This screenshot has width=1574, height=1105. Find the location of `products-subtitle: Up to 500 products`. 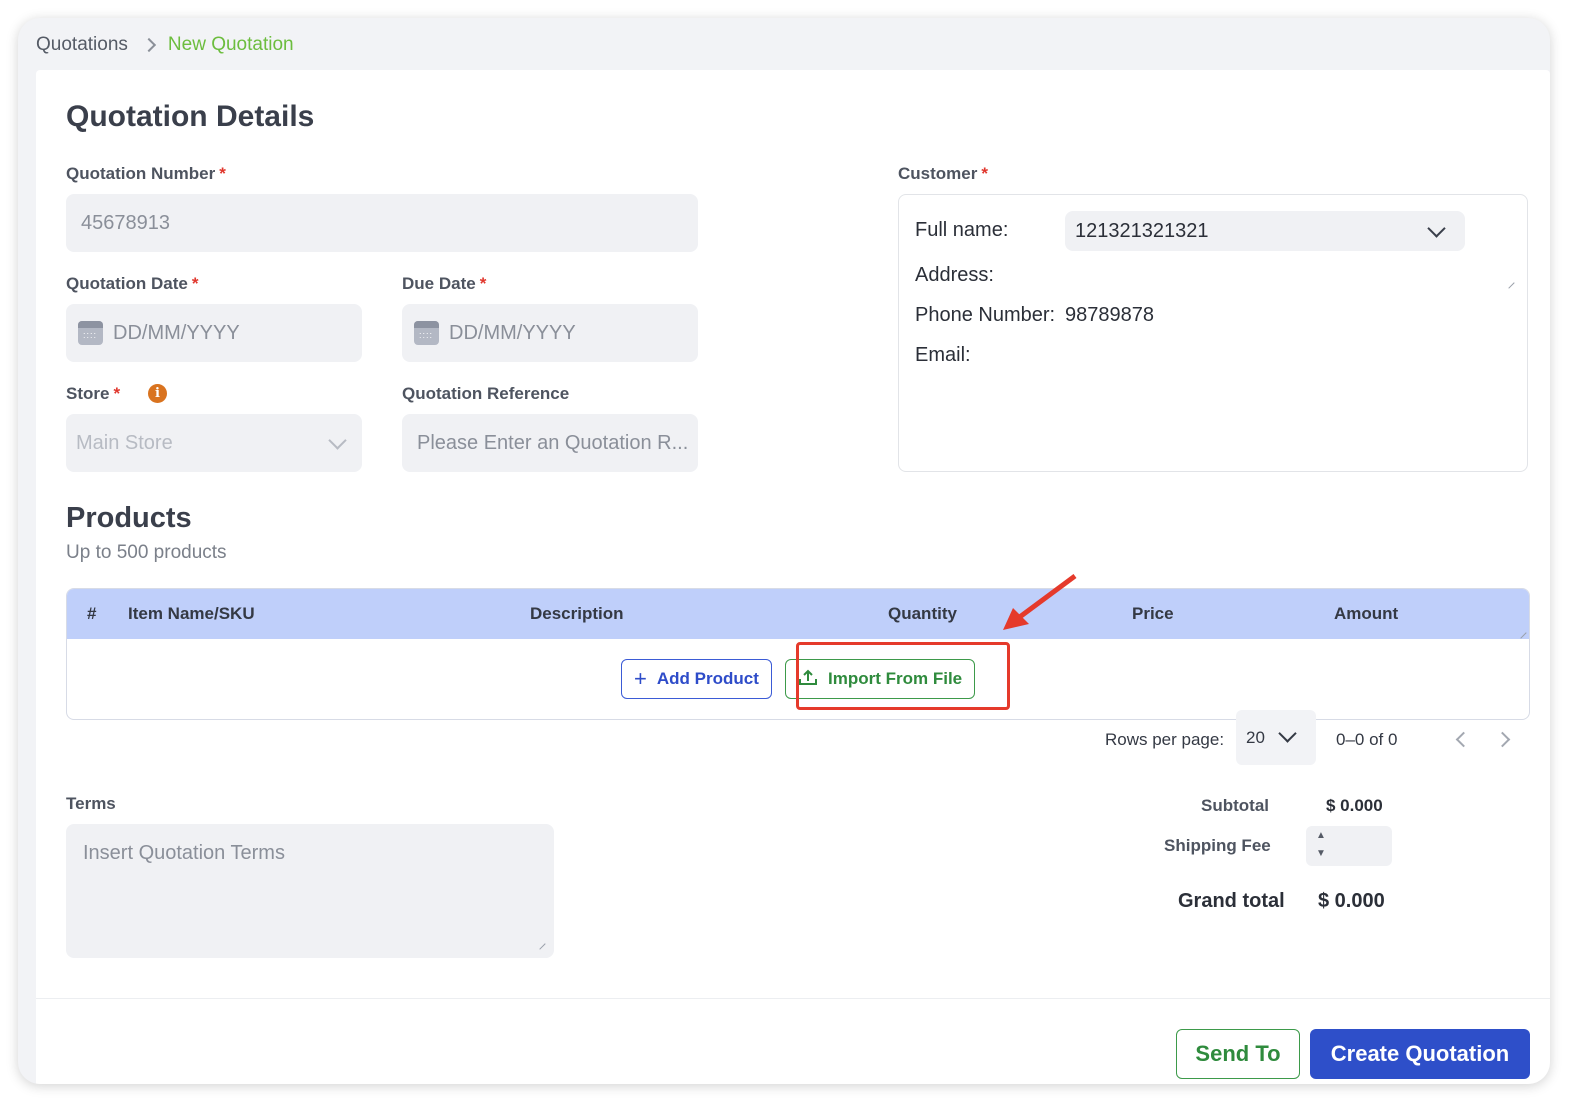

products-subtitle: Up to 500 products is located at coordinates (146, 552).